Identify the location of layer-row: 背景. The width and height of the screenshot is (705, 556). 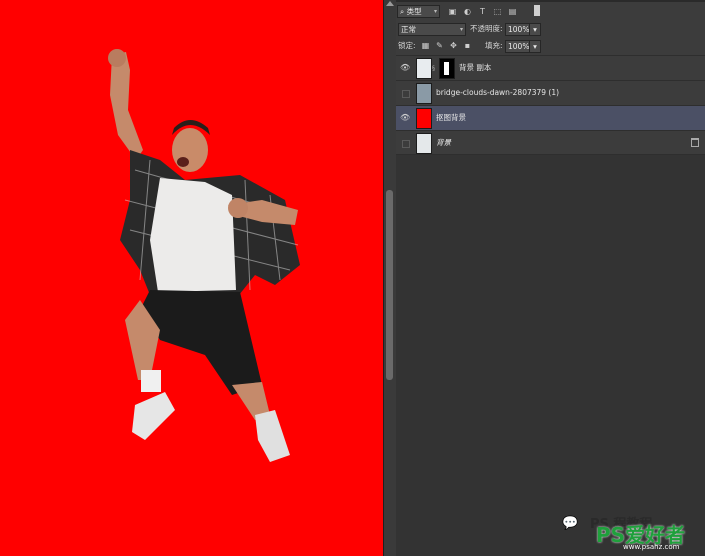
(550, 142).